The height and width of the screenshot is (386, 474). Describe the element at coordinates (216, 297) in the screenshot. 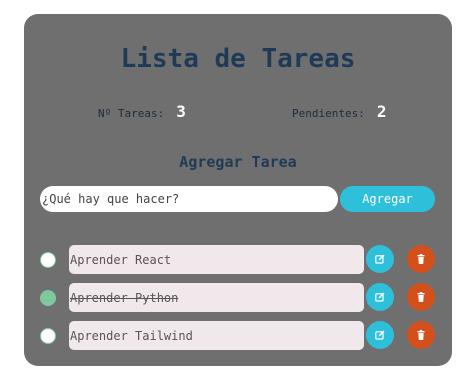

I see `task-item: Aprender Python` at that location.